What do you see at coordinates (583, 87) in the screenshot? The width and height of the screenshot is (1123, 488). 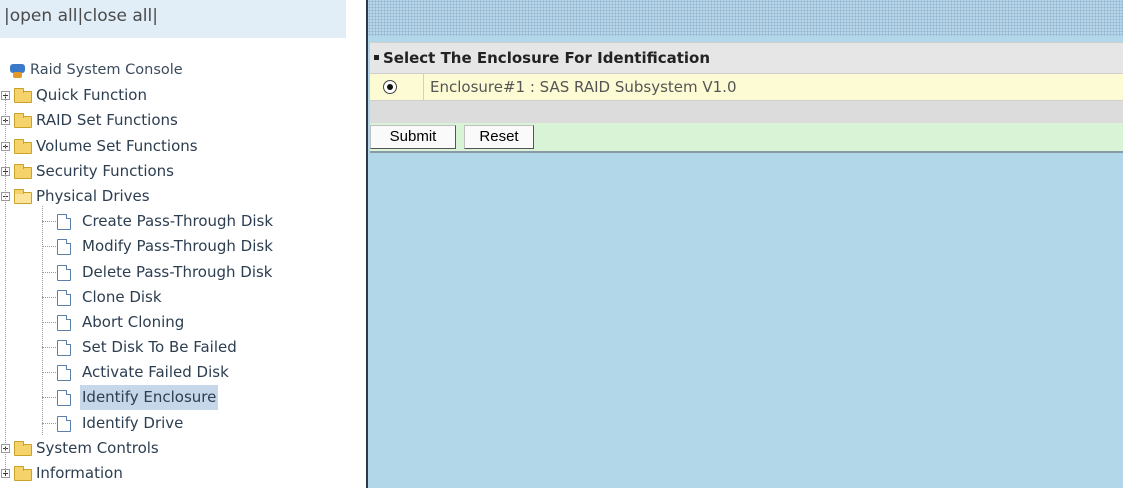 I see `enclosure-option-label: Enclosure#1 : SAS RAID Subsystem V1.0` at bounding box center [583, 87].